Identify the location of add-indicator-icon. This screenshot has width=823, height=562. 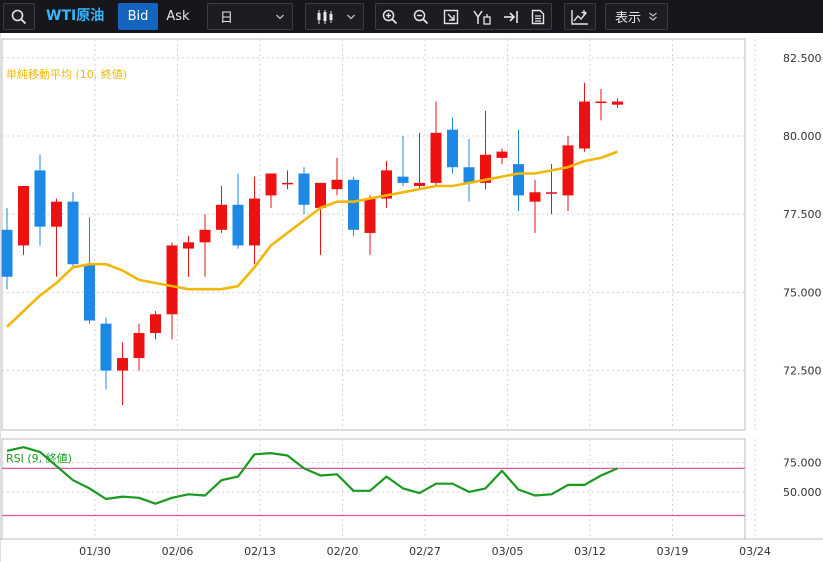
(579, 17).